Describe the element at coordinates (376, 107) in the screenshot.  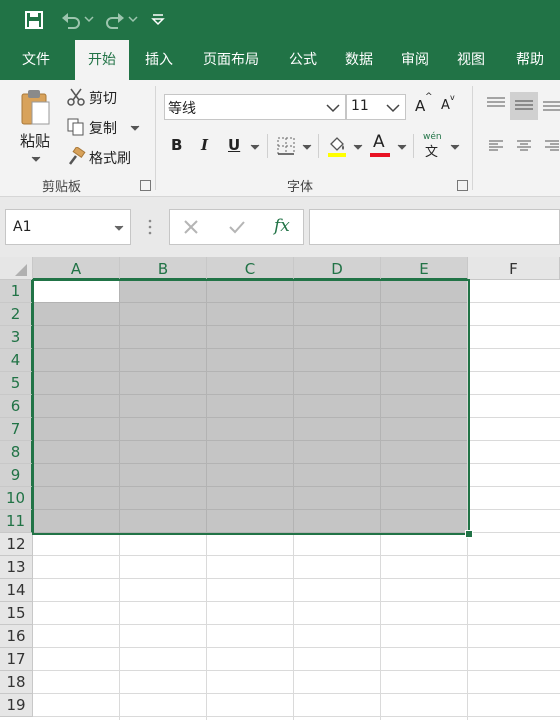
I see `font-size-combo: 11` at that location.